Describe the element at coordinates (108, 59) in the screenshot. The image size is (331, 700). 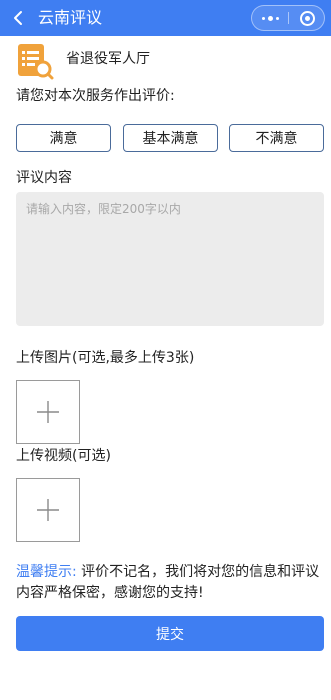
I see `department-name: 省退役军人厅` at that location.